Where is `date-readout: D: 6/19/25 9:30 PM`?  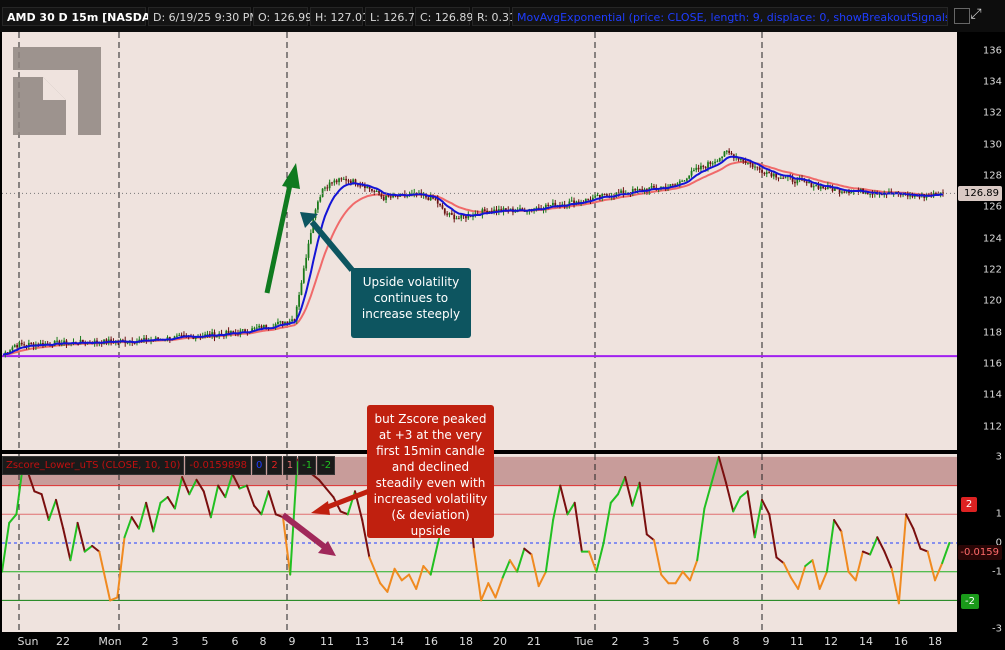
date-readout: D: 6/19/25 9:30 PM is located at coordinates (203, 16).